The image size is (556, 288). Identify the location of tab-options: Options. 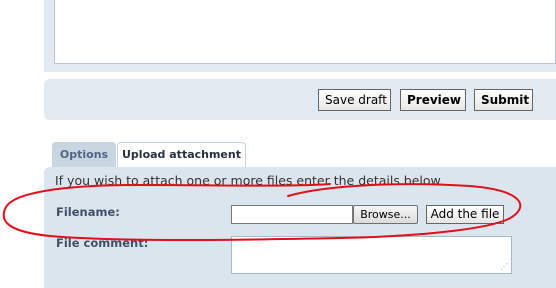
(84, 154).